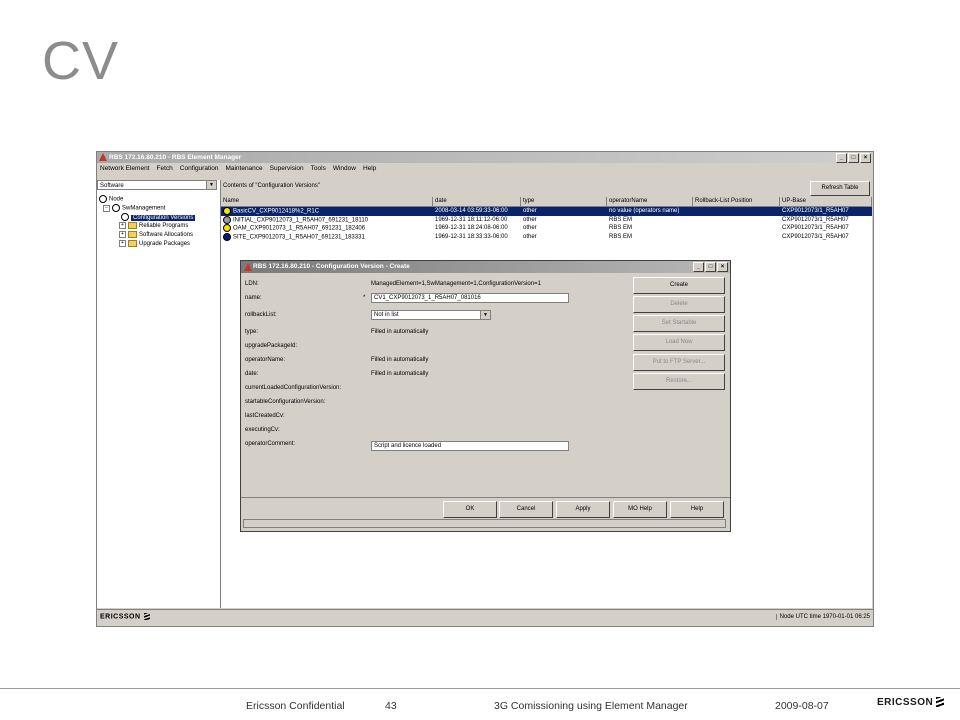 This screenshot has width=960, height=720. I want to click on tree-view-selector-value: Software, so click(112, 186).